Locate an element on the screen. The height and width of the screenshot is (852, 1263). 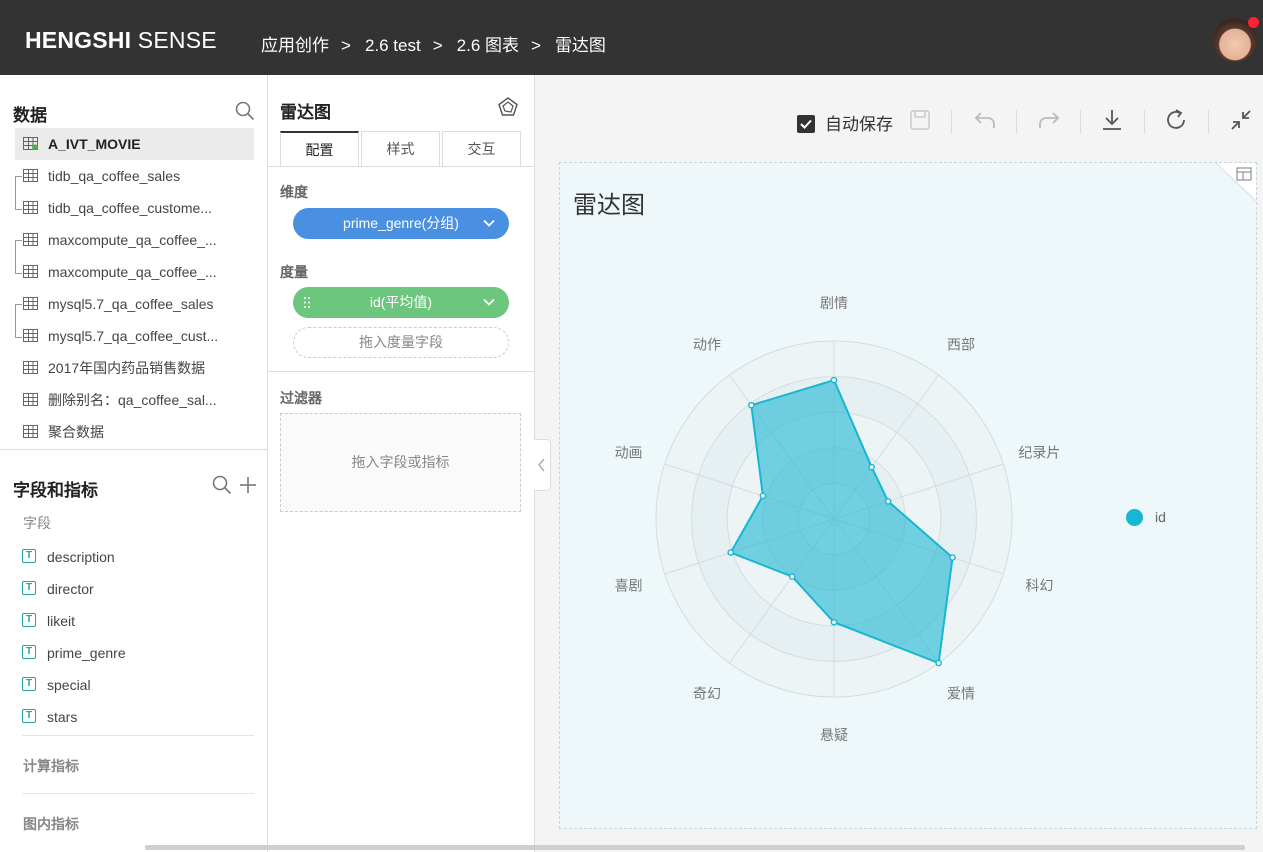
dimension-field-label: prime_genre(分组) is located at coordinates (401, 223).